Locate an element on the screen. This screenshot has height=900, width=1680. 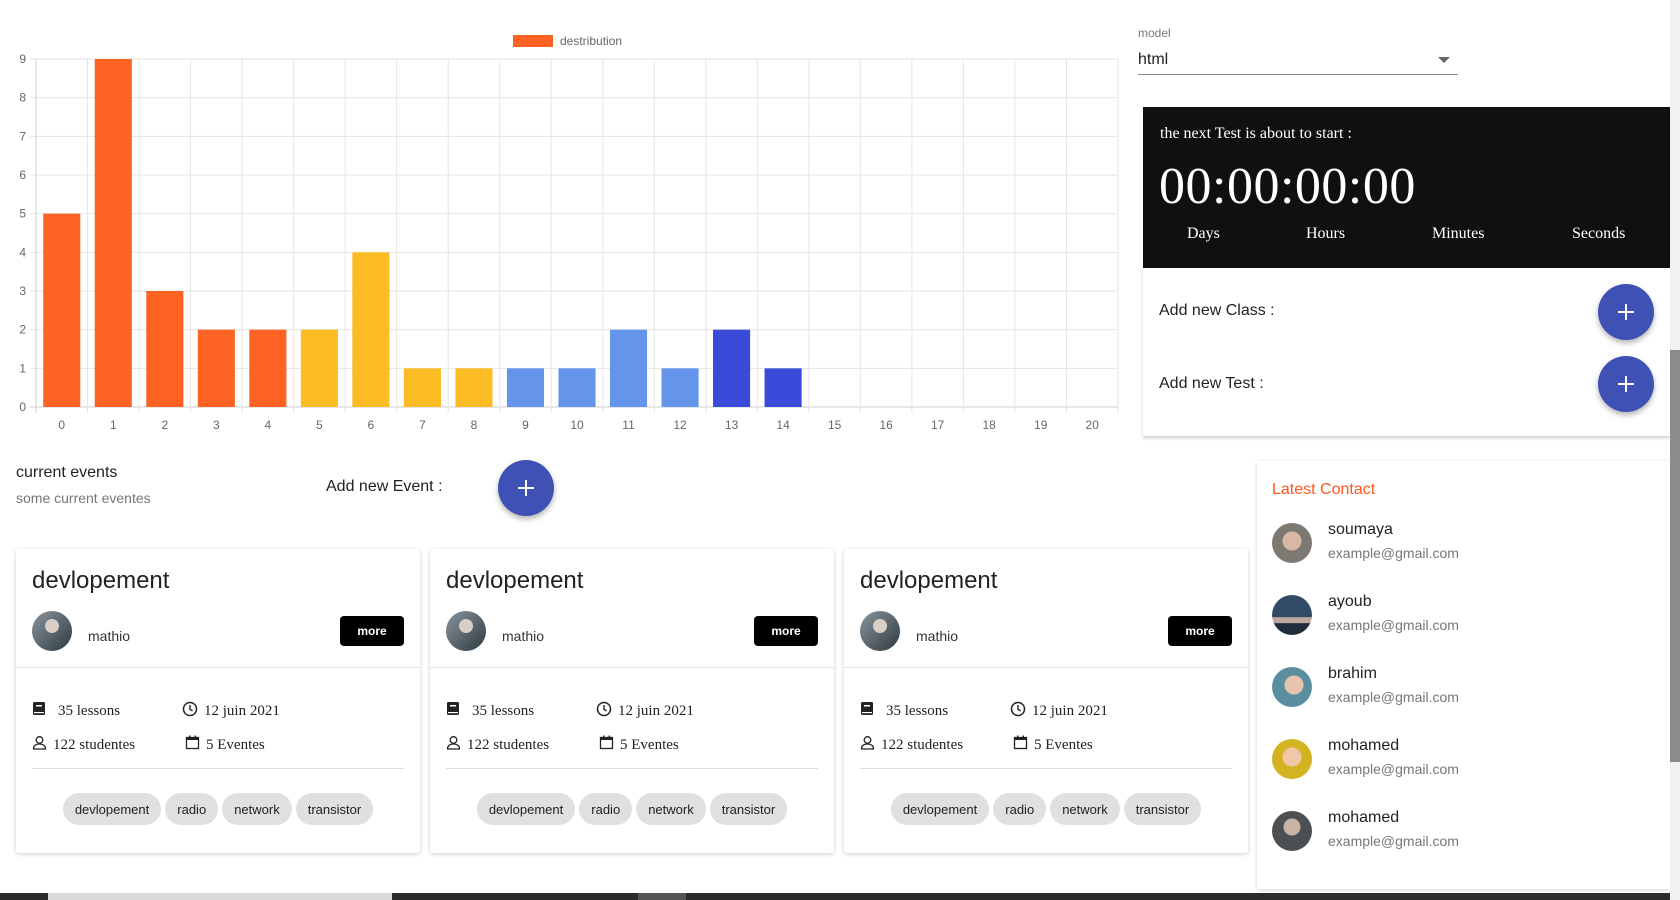
horizontal-scrollbar-thumb is located at coordinates (220, 896).